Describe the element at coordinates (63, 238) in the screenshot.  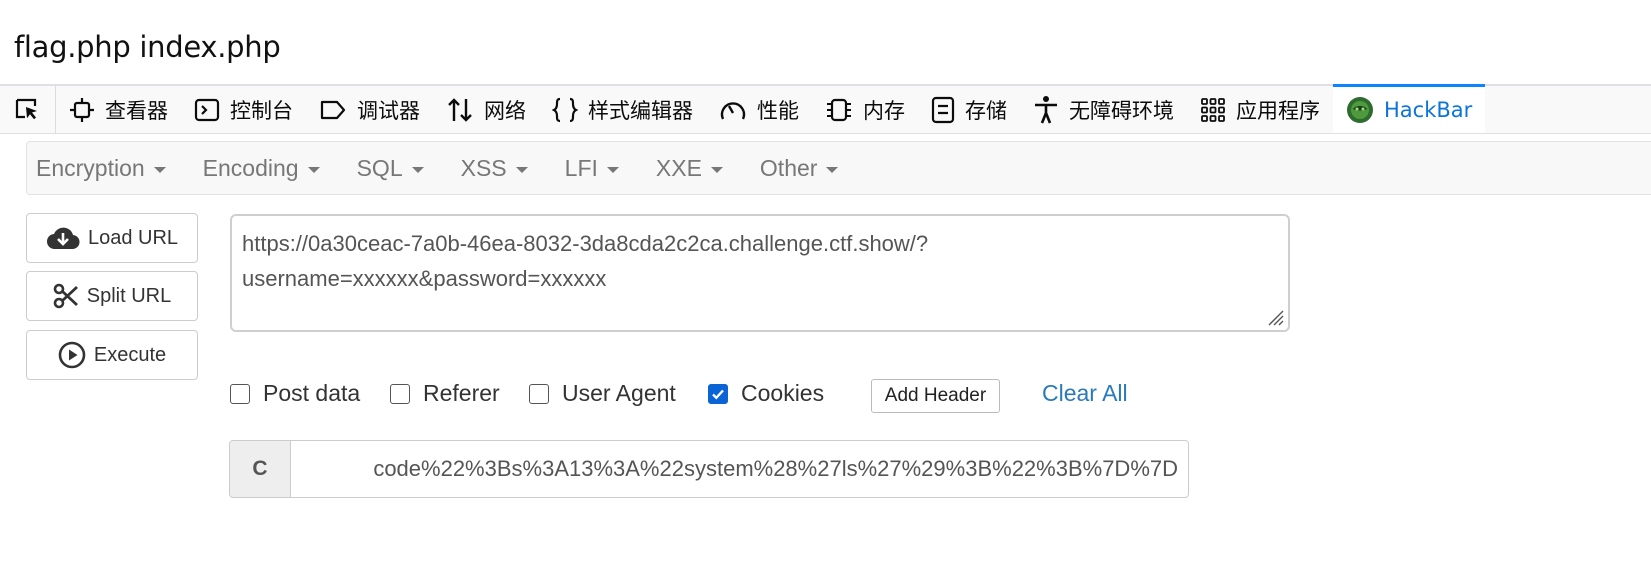
I see `cloud-download-icon` at that location.